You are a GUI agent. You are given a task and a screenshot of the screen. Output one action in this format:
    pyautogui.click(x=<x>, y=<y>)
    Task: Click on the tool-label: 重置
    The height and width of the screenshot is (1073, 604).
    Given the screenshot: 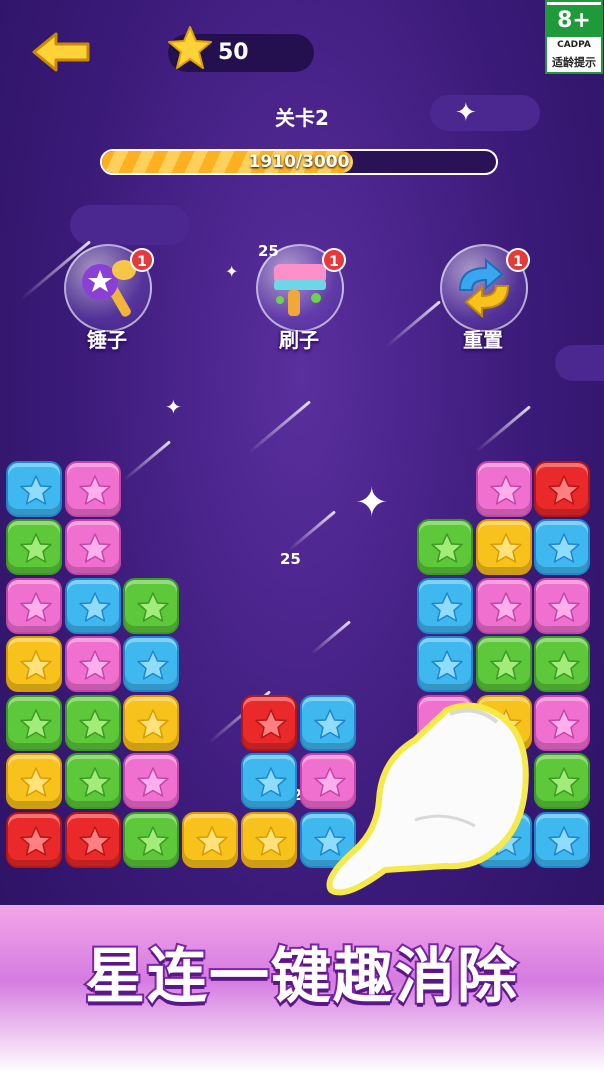 What is the action you would take?
    pyautogui.click(x=483, y=340)
    